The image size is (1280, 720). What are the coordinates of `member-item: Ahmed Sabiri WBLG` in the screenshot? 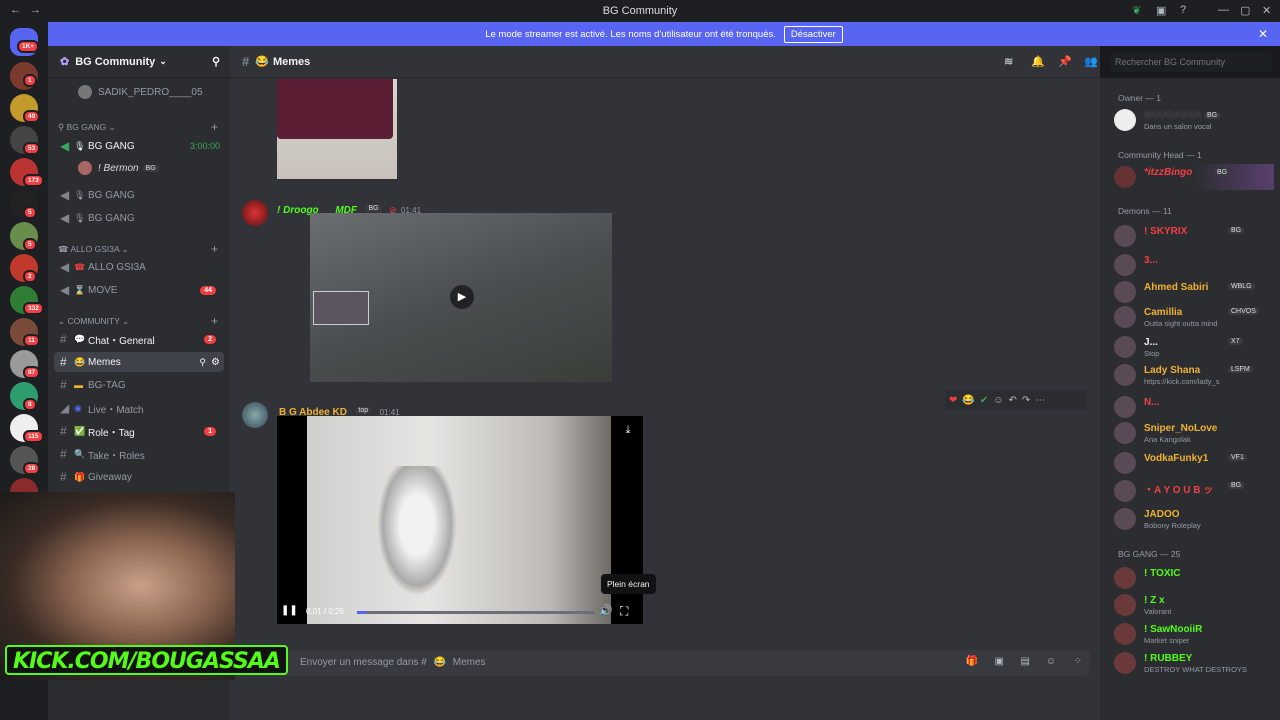 It's located at (1194, 292).